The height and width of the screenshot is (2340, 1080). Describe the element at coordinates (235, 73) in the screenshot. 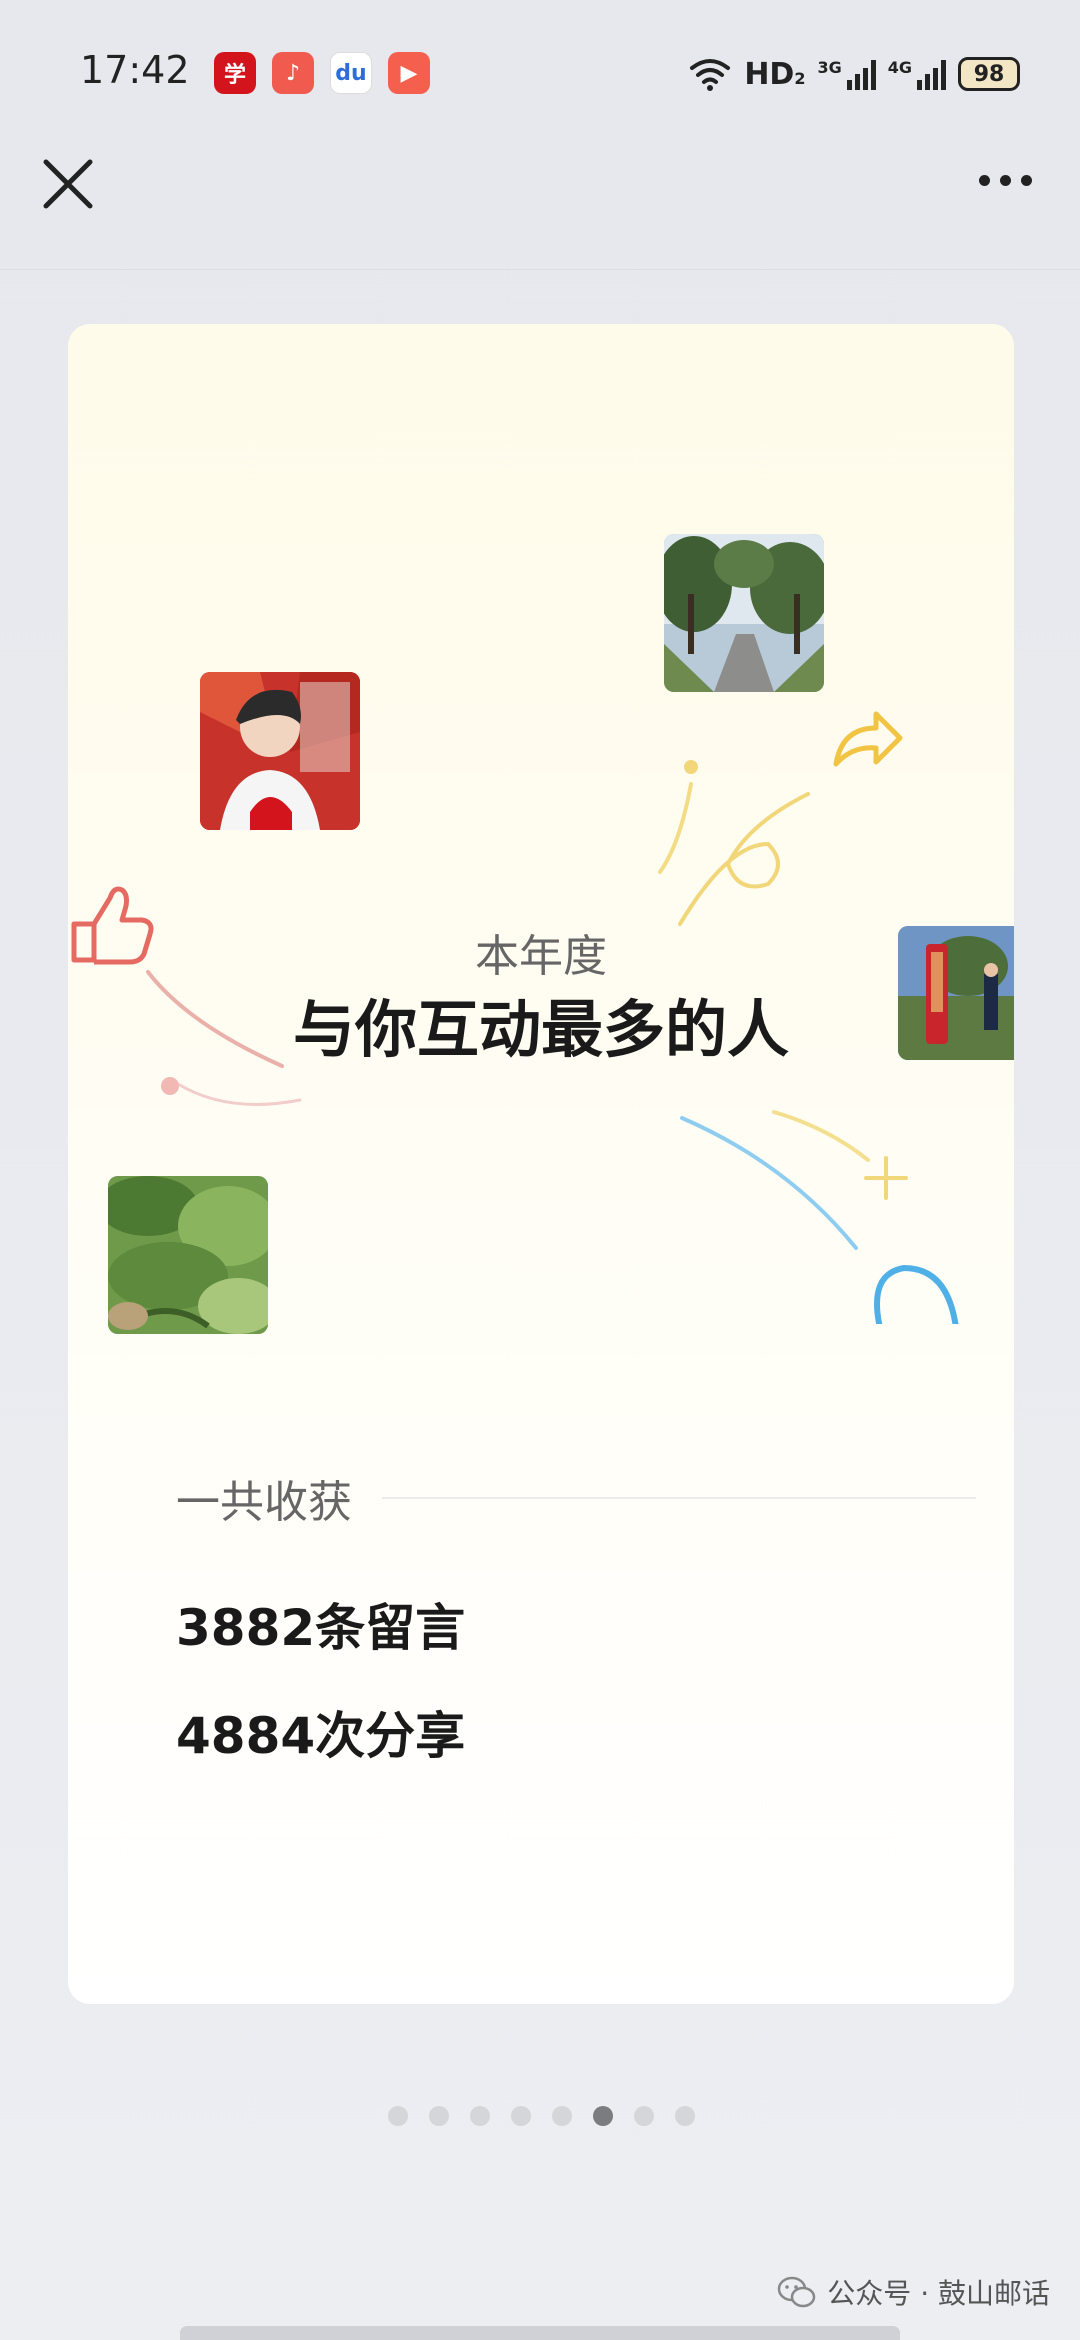

I see `xuexi-app-icon: 学` at that location.